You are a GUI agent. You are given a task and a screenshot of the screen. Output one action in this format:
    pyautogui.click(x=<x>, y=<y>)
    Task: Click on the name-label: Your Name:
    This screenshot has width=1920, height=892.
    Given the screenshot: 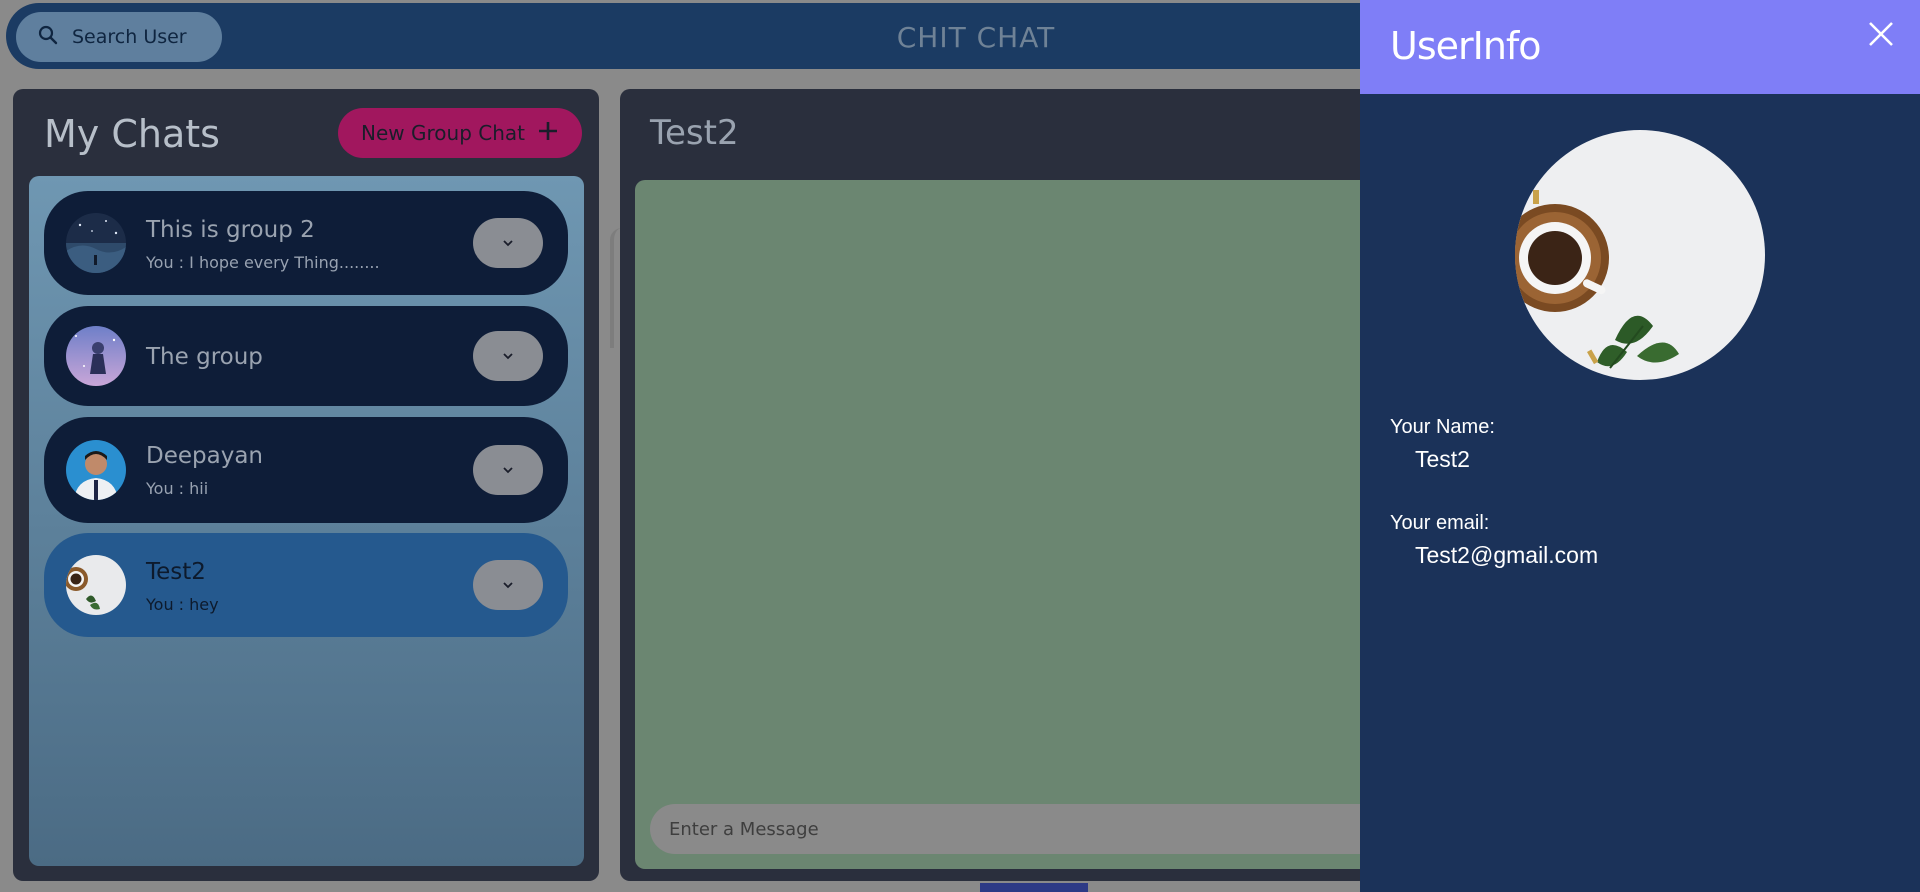 What is the action you would take?
    pyautogui.click(x=1442, y=427)
    